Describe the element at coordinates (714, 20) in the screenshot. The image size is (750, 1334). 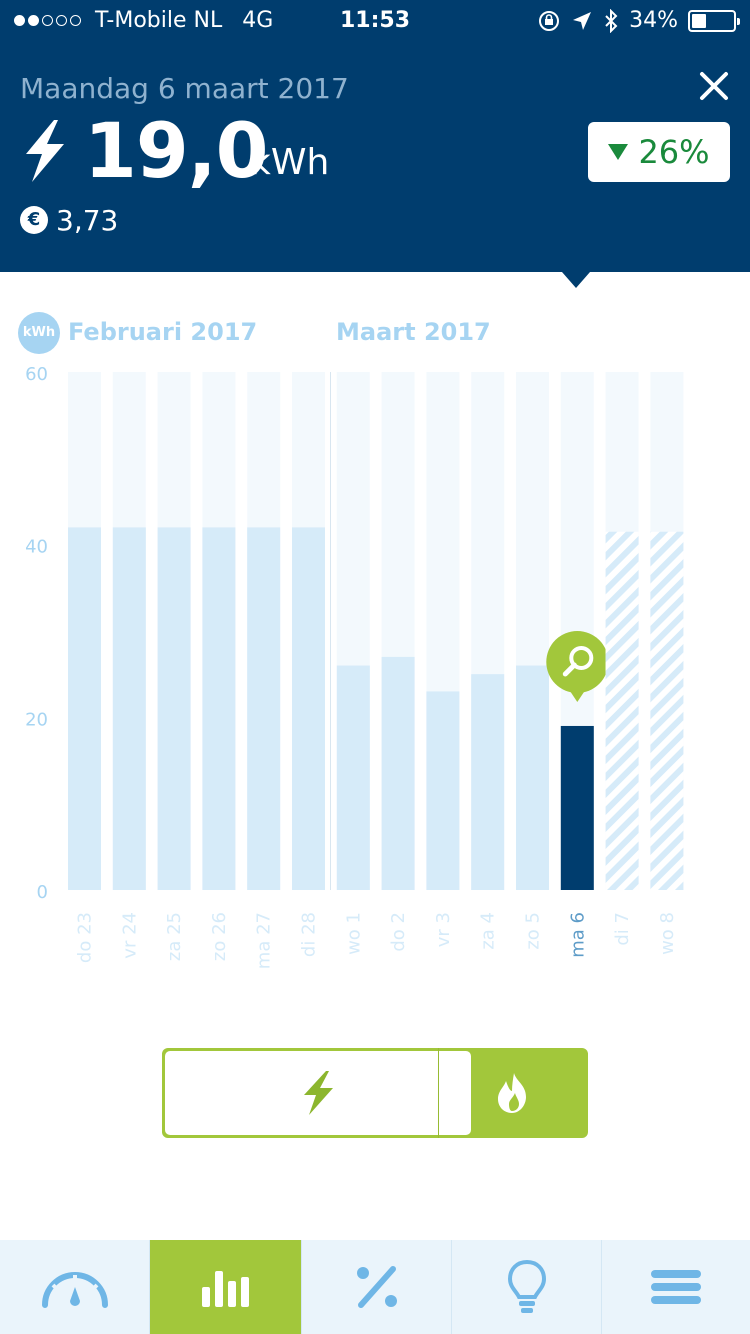
I see `battery-icon` at that location.